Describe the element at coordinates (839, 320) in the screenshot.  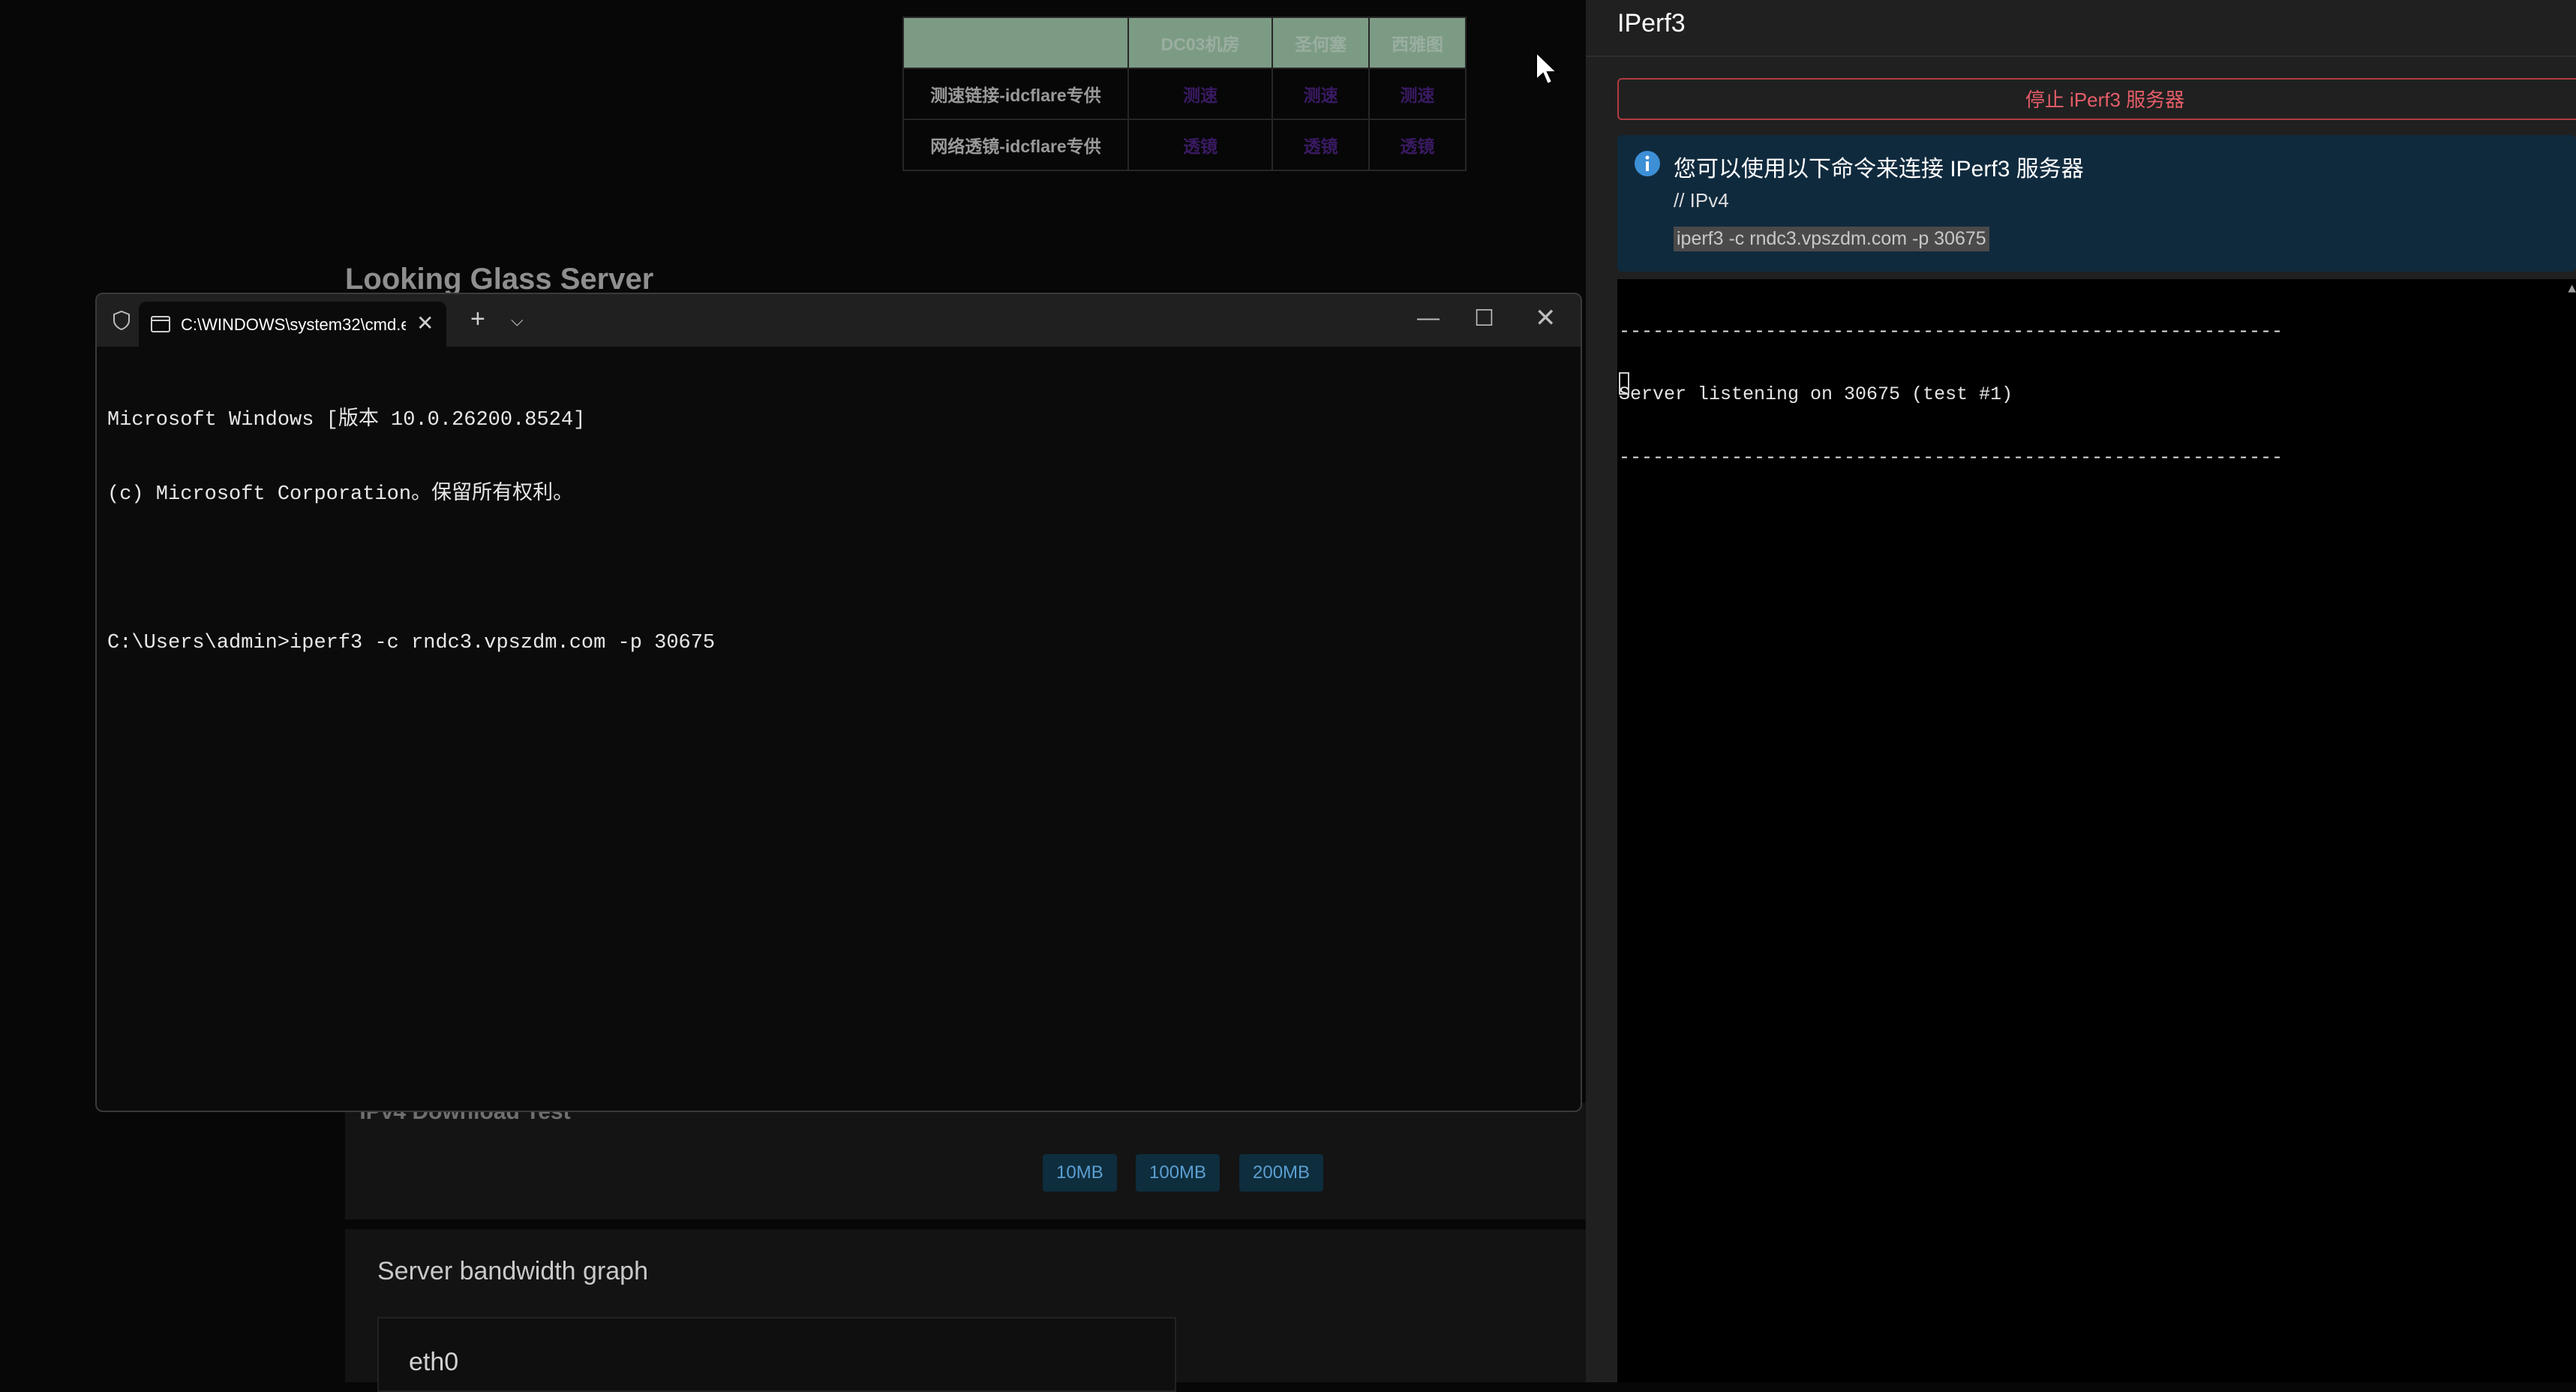
I see `terminal-titlebar: C:\WINDOWS\system32\cmd.e ✕ + ⌵ — ☐ ✕` at that location.